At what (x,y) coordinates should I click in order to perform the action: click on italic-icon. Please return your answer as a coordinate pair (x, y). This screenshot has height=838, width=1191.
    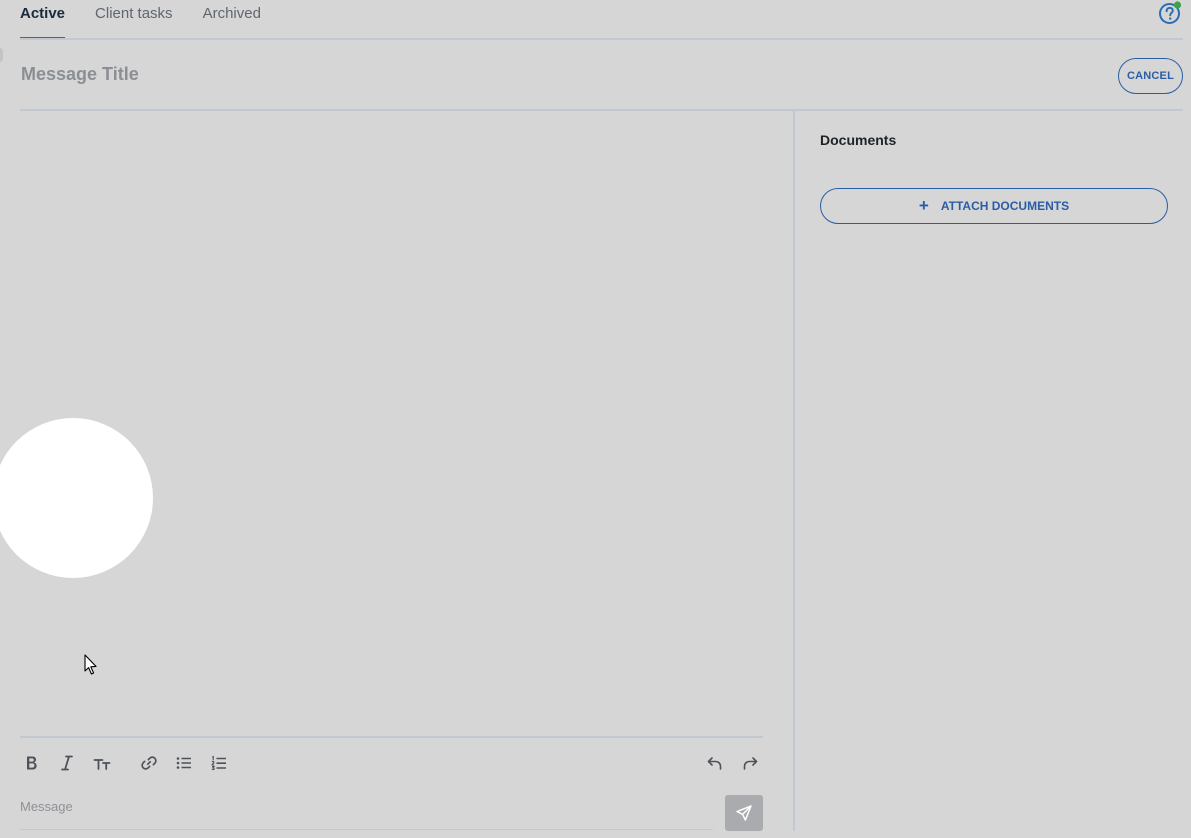
    Looking at the image, I should click on (67, 763).